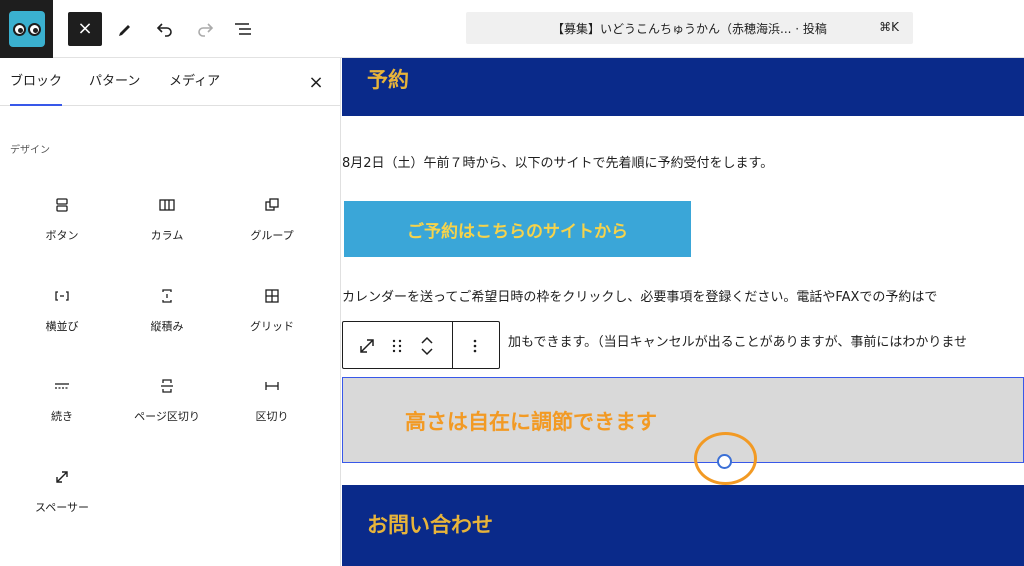 This screenshot has width=1024, height=566. I want to click on command-palette-bar: 【募集】いどうこんちゅうかん（赤穂海浜... · 投稿 ⌘K, so click(689, 28).